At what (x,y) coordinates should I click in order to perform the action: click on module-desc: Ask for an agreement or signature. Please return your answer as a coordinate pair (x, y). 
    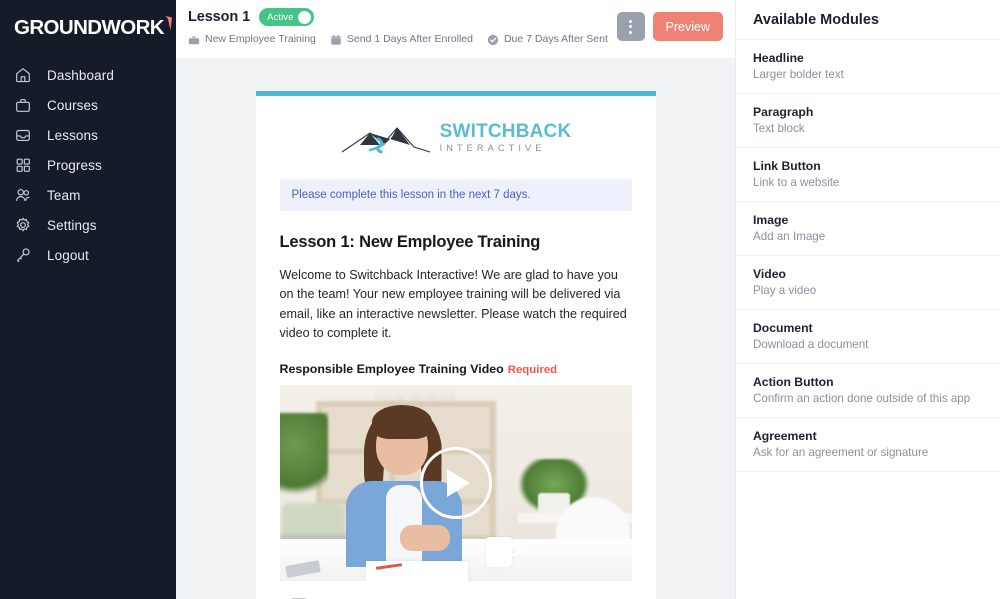
    Looking at the image, I should click on (841, 452).